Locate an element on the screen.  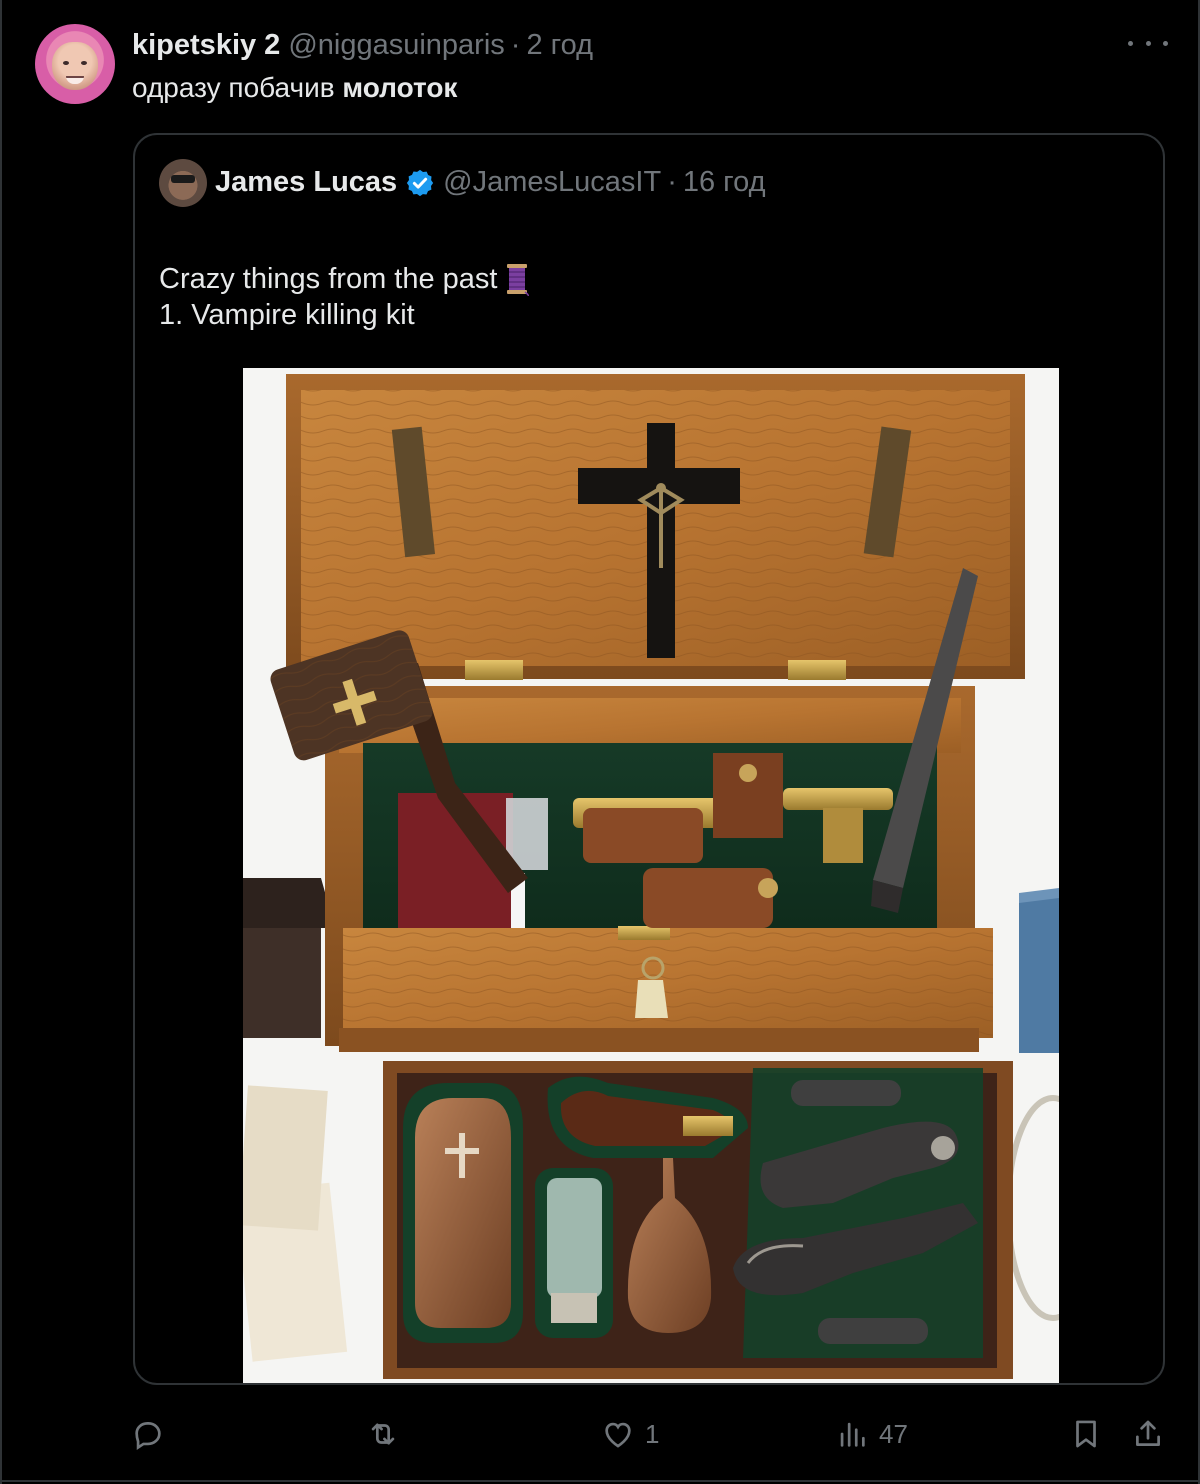
bookmark-icon is located at coordinates (1086, 1434).